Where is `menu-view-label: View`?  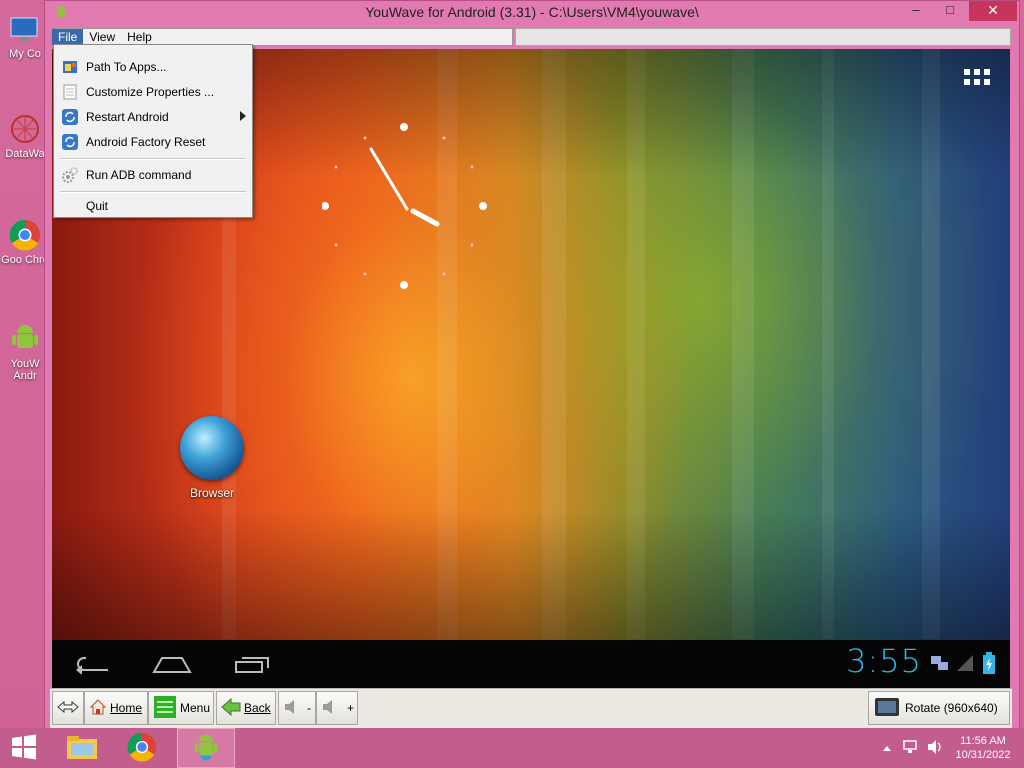 menu-view-label: View is located at coordinates (102, 37).